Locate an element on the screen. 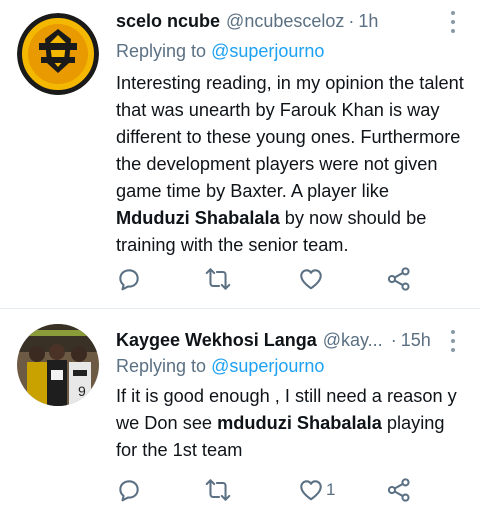 The width and height of the screenshot is (480, 508). like-button is located at coordinates (312, 279).